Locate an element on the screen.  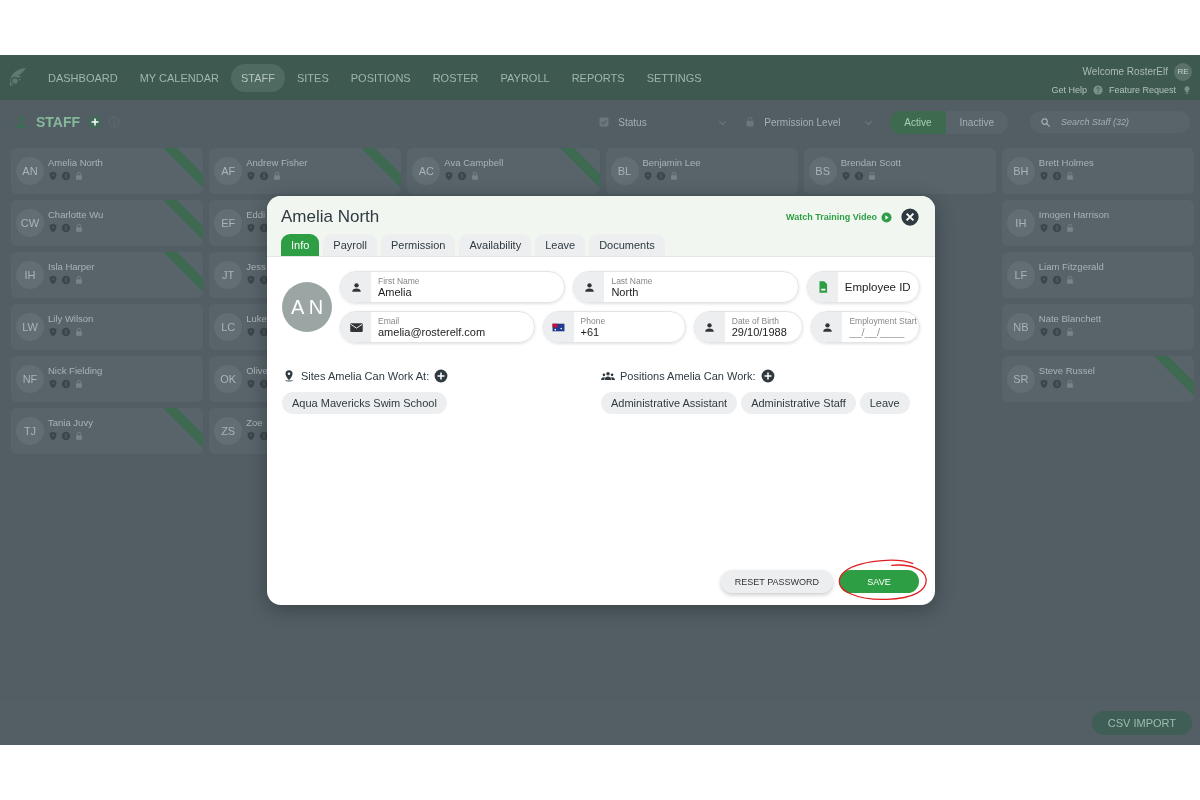
input-field: Amelia is located at coordinates (468, 292).